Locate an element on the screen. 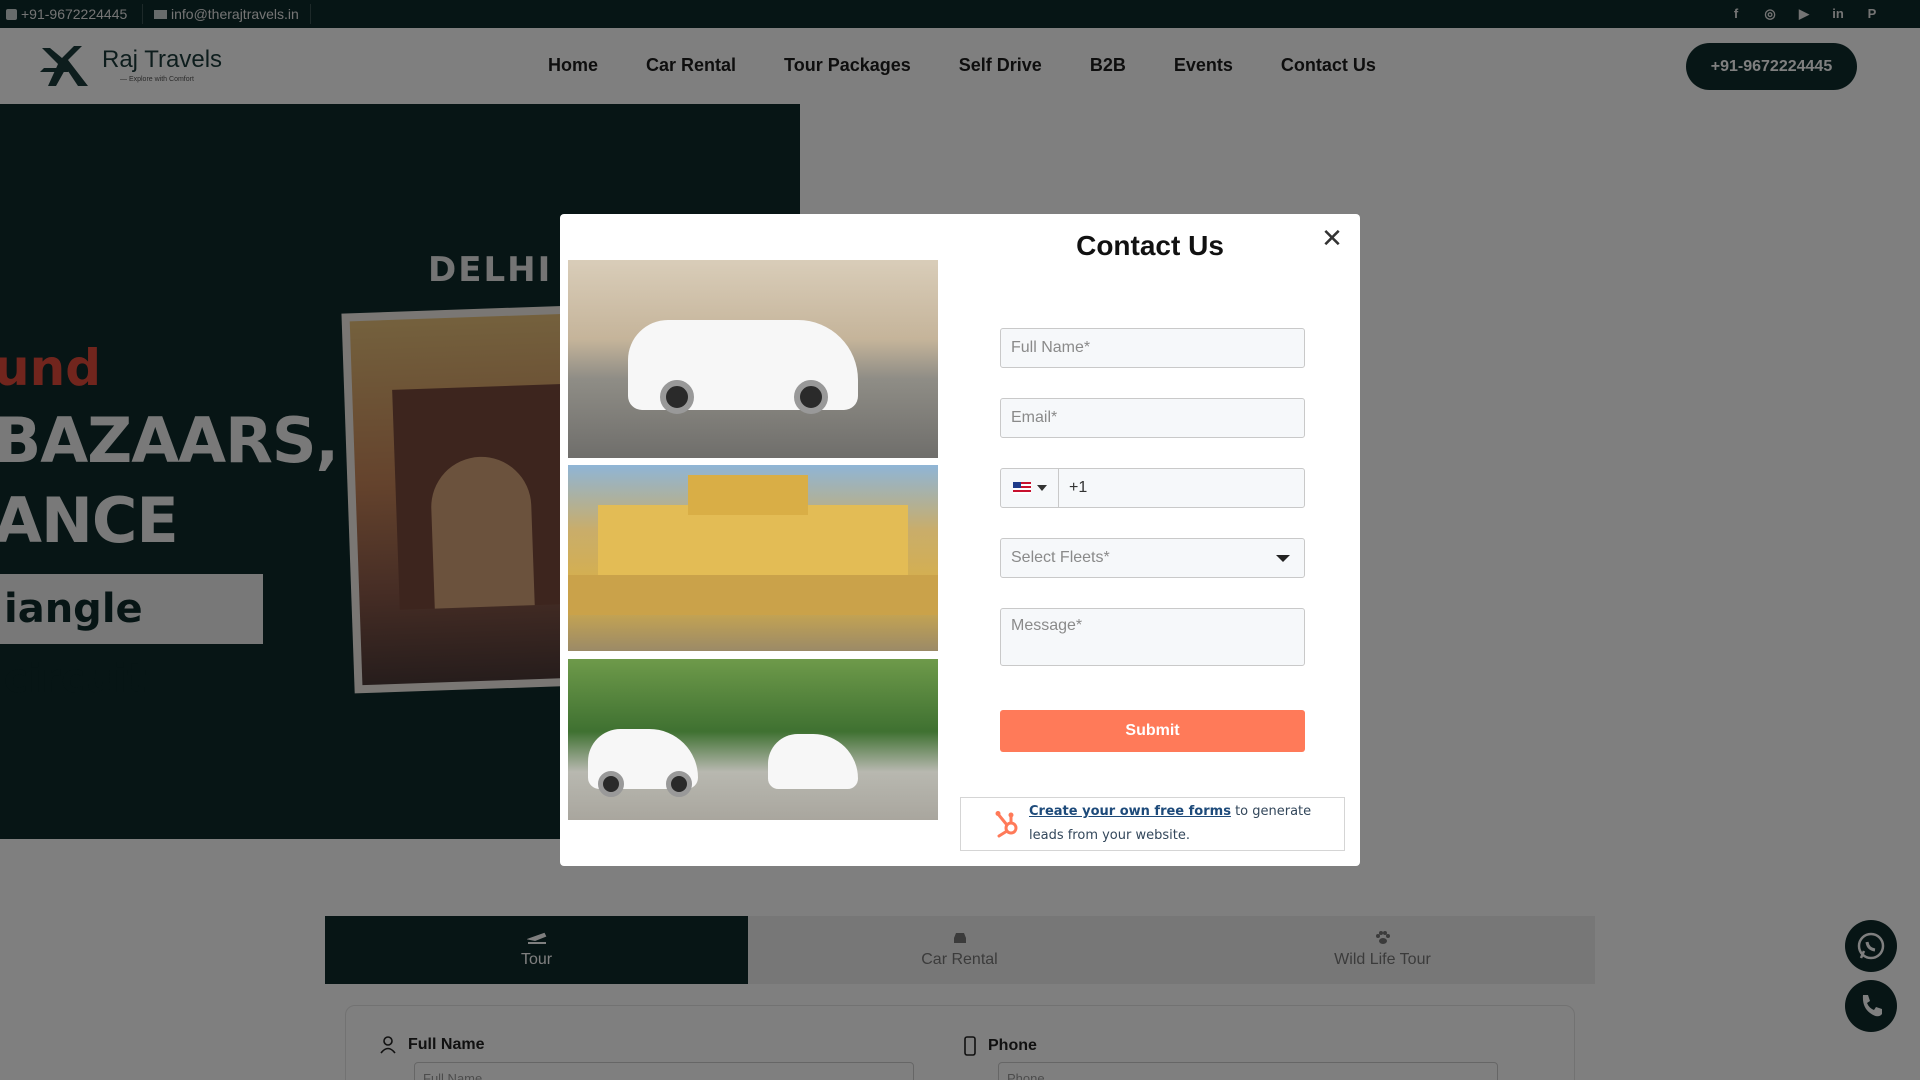  fleets-select-placeholder: Select Fleets* is located at coordinates (1060, 557).